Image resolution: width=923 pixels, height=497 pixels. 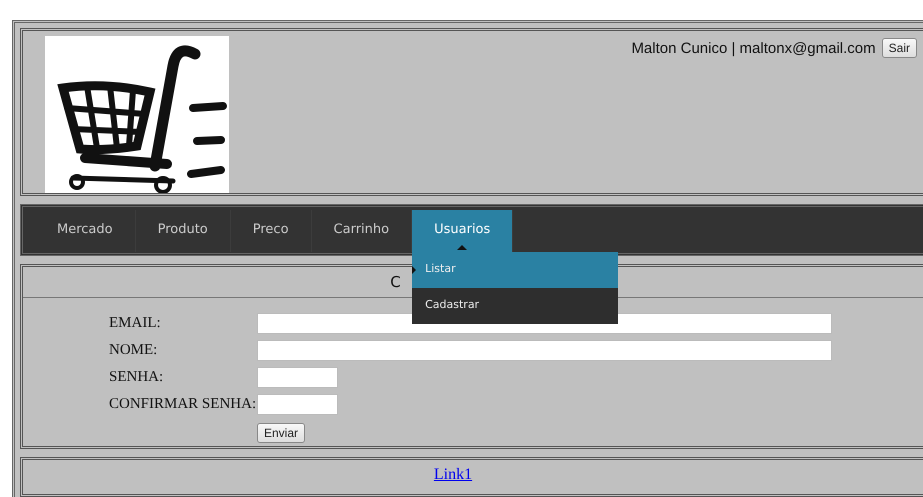 I want to click on footer-link: Link1, so click(x=453, y=476).